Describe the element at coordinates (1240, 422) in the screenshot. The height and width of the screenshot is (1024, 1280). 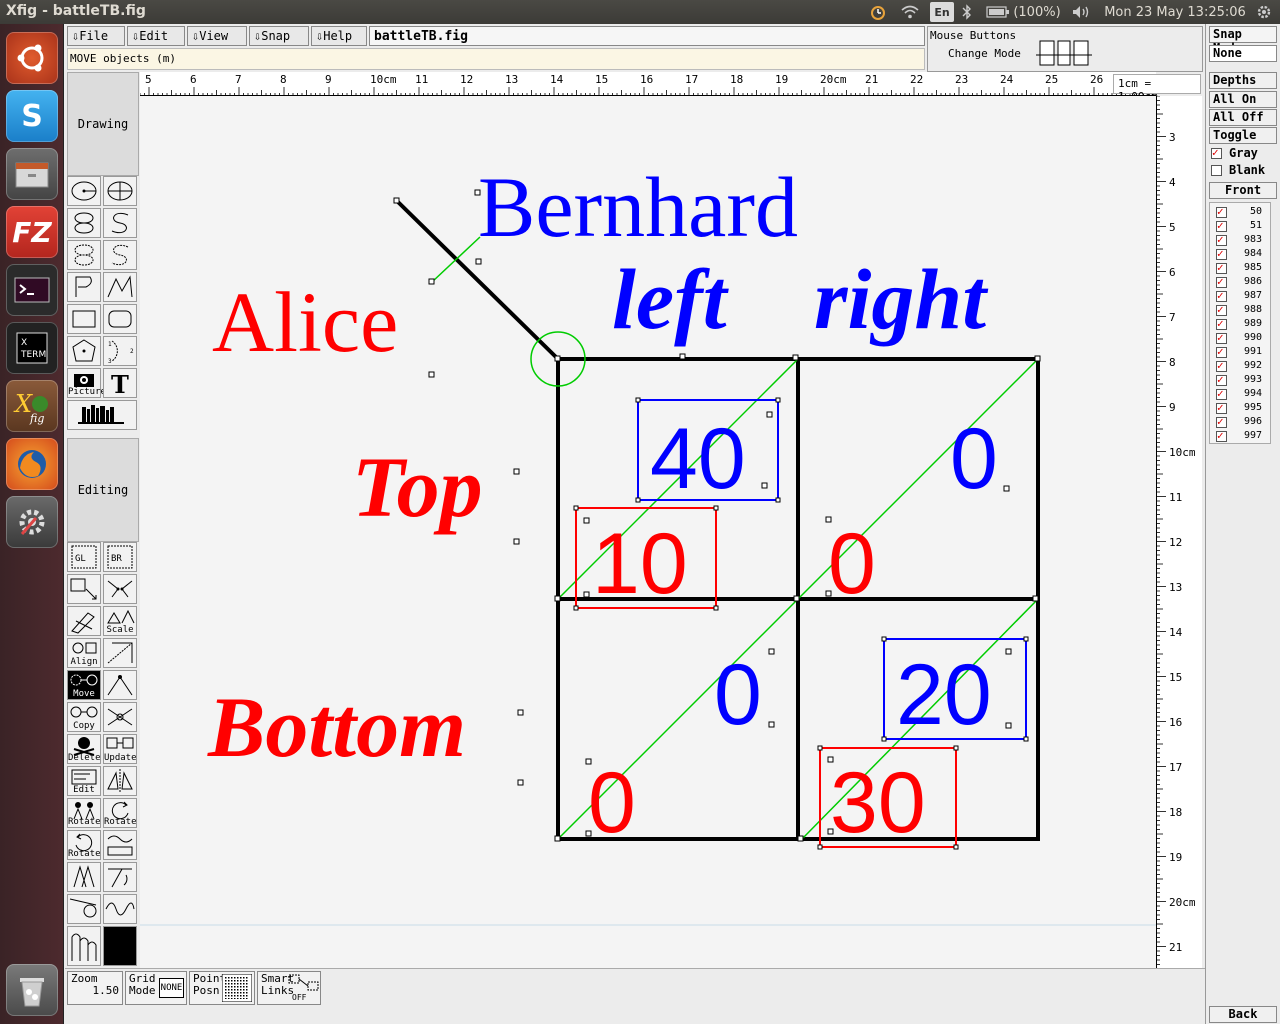
I see `depth-row: 996` at that location.